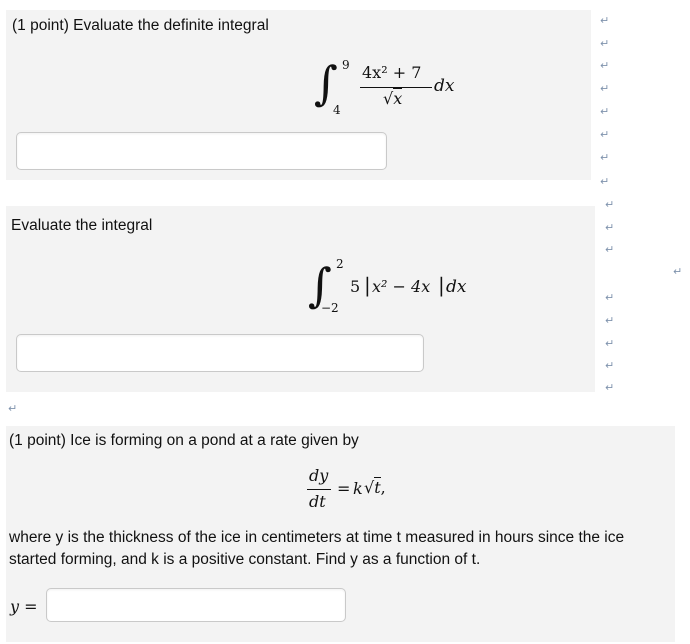  What do you see at coordinates (367, 285) in the screenshot?
I see `abs-bar-left: |` at bounding box center [367, 285].